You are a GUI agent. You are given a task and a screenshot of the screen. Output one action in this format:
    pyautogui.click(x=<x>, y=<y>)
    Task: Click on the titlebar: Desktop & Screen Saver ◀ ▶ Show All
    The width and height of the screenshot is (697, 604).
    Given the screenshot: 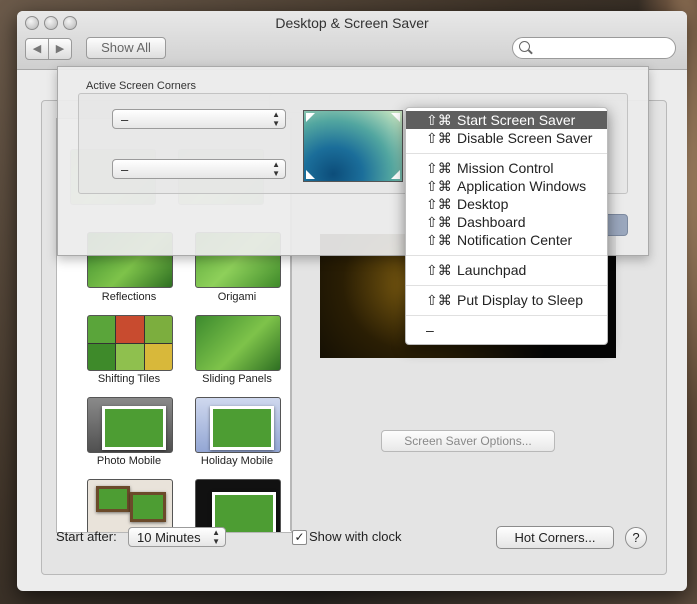 What is the action you would take?
    pyautogui.click(x=352, y=40)
    